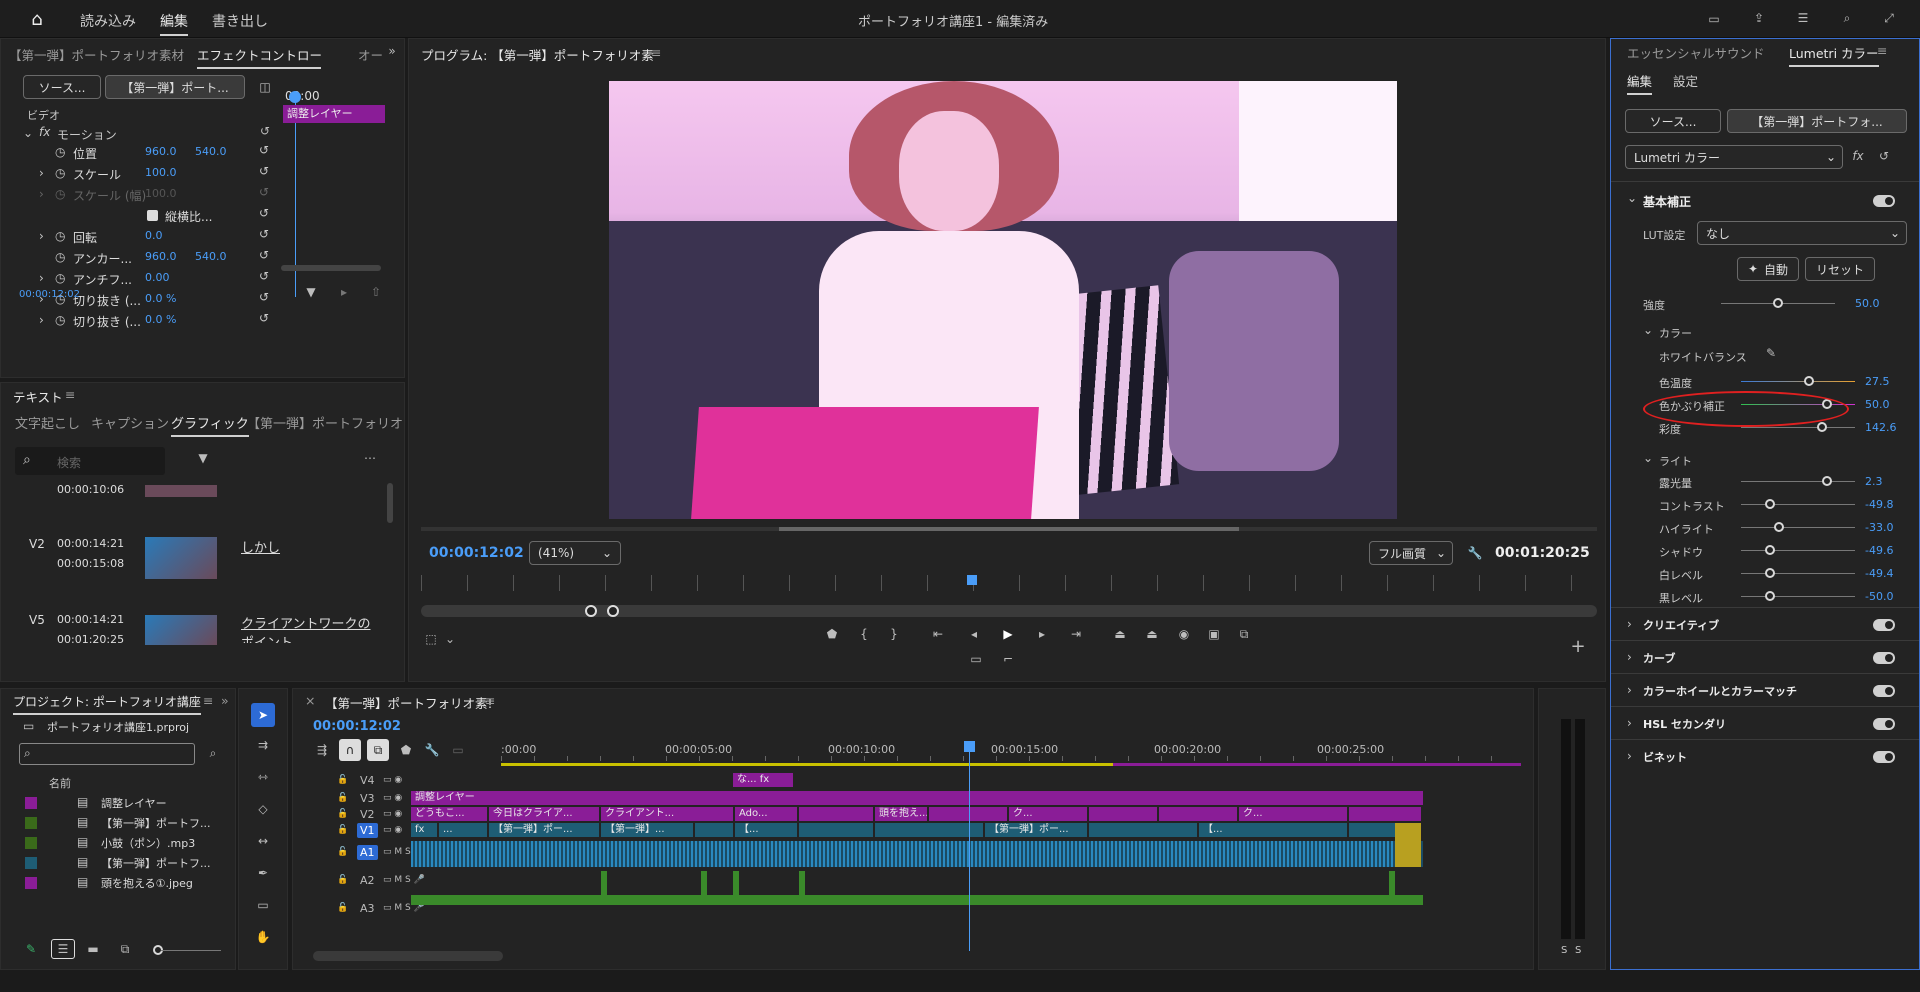 The image size is (1920, 992). What do you see at coordinates (263, 777) in the screenshot?
I see `ripple-edit-icon: ⇿` at bounding box center [263, 777].